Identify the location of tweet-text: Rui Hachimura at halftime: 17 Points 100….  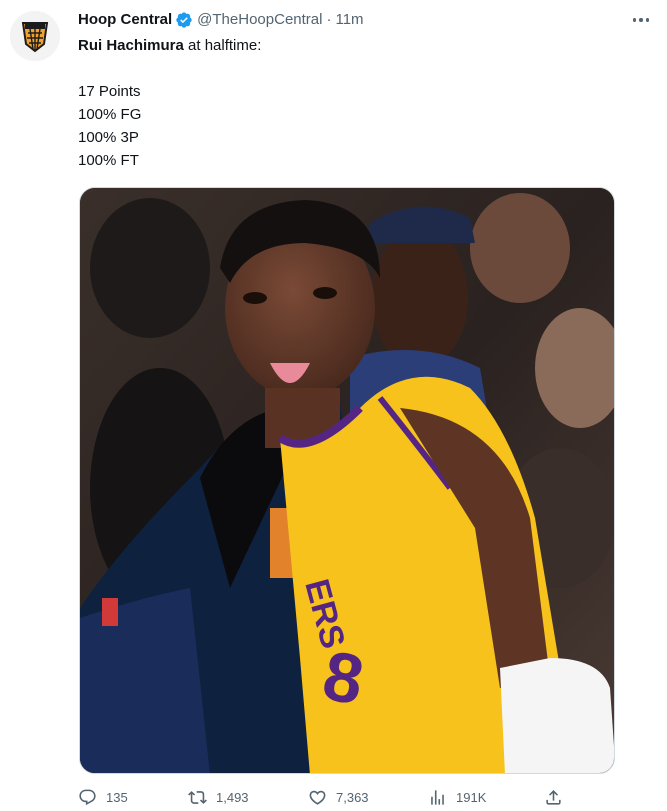
(348, 103).